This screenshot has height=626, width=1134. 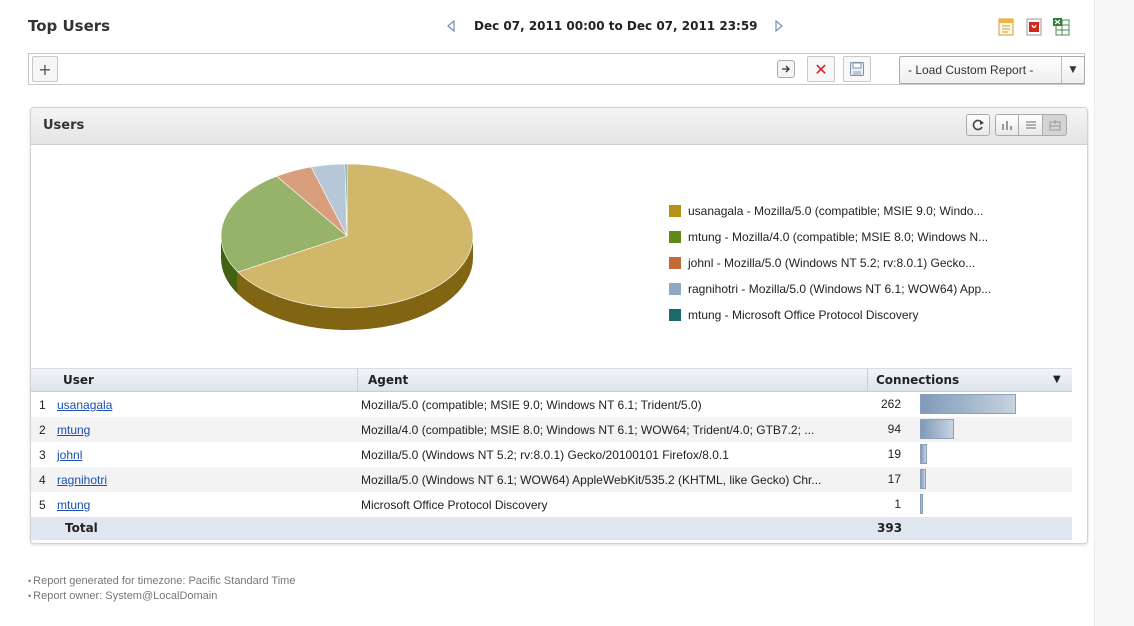 I want to click on filter-bar: + ✕ - Load Custom Report - ▼, so click(x=556, y=69).